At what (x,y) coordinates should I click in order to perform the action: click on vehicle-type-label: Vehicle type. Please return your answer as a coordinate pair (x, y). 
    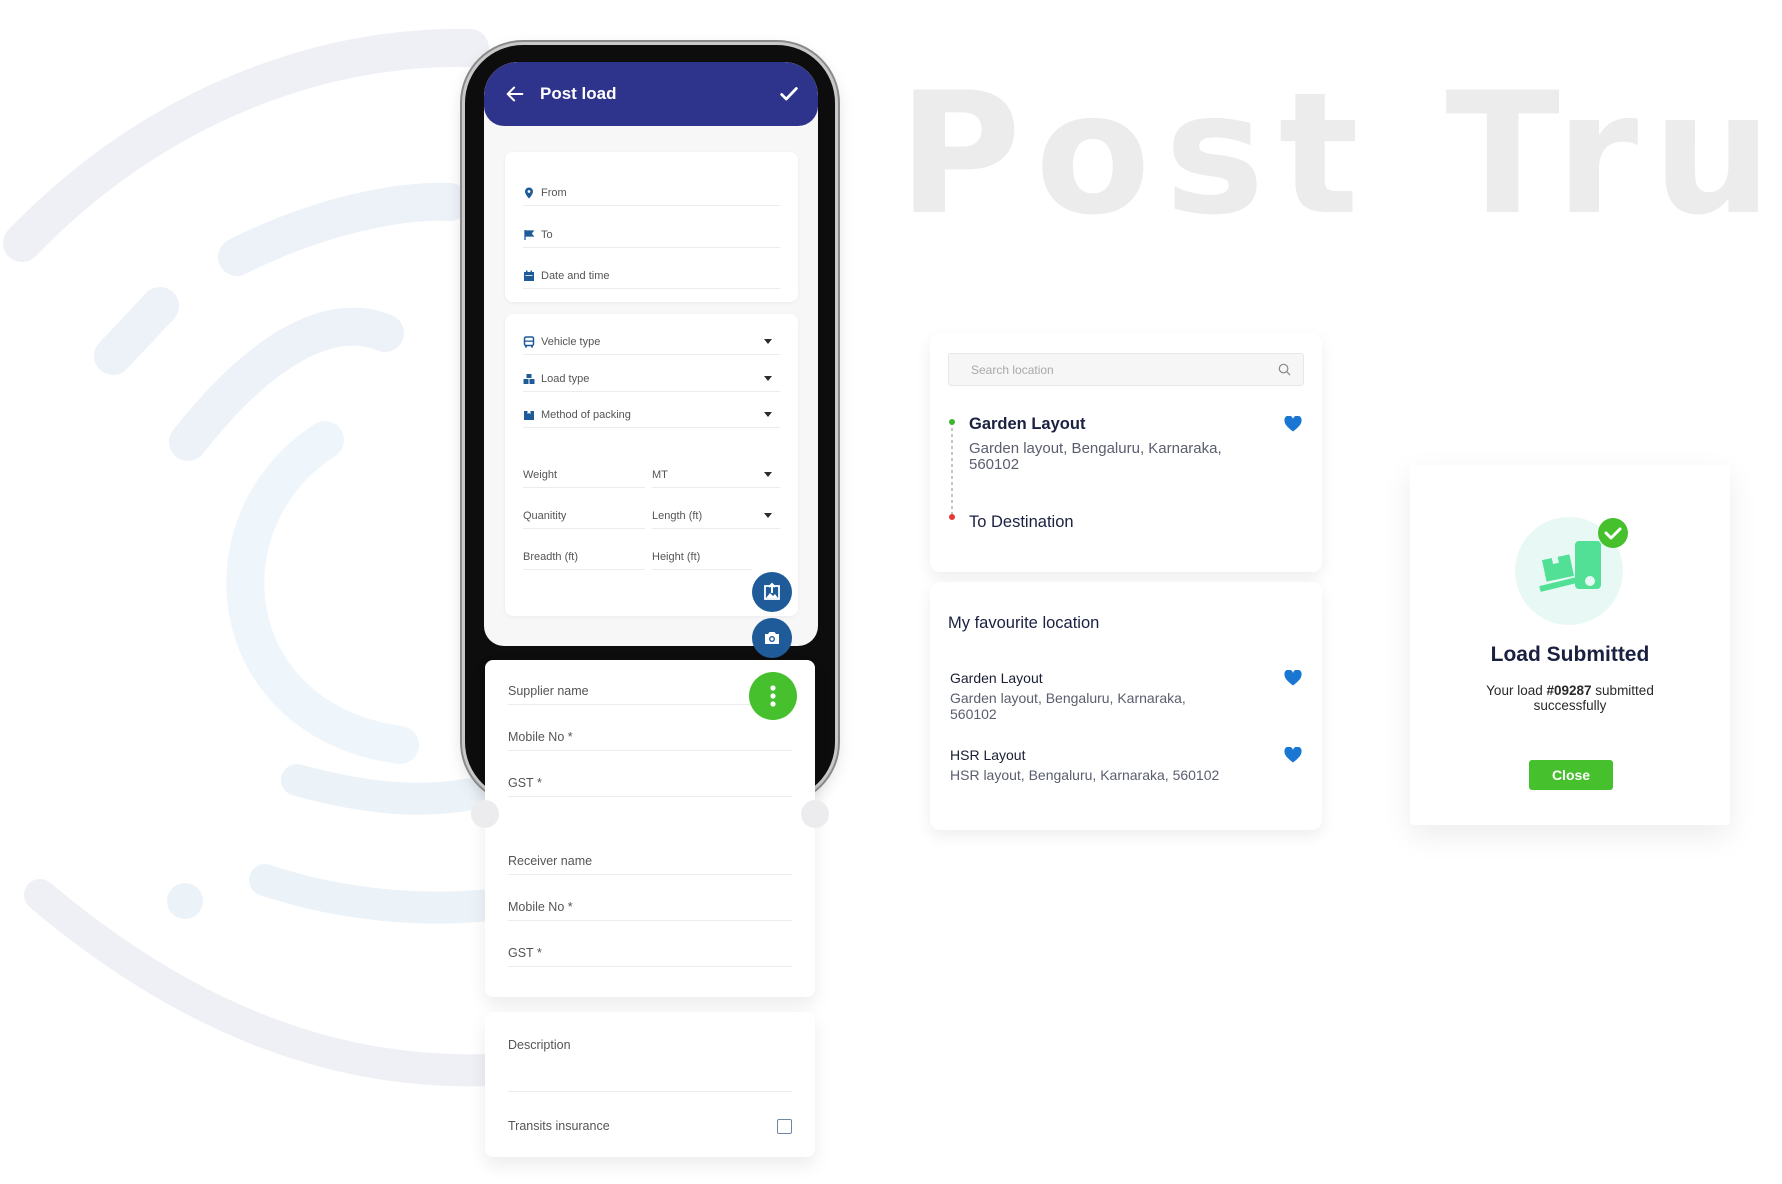
    Looking at the image, I should click on (571, 341).